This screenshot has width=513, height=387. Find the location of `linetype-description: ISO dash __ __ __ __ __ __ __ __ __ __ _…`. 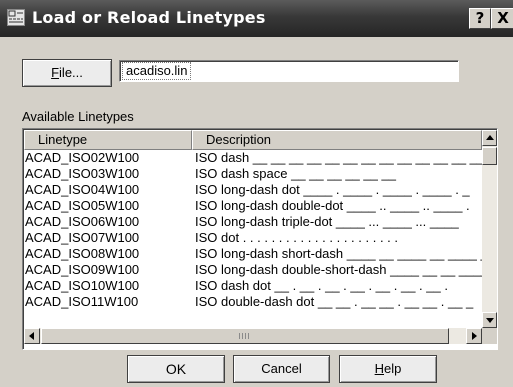

linetype-description: ISO dash __ __ __ __ __ __ __ __ __ __ _… is located at coordinates (338, 157).